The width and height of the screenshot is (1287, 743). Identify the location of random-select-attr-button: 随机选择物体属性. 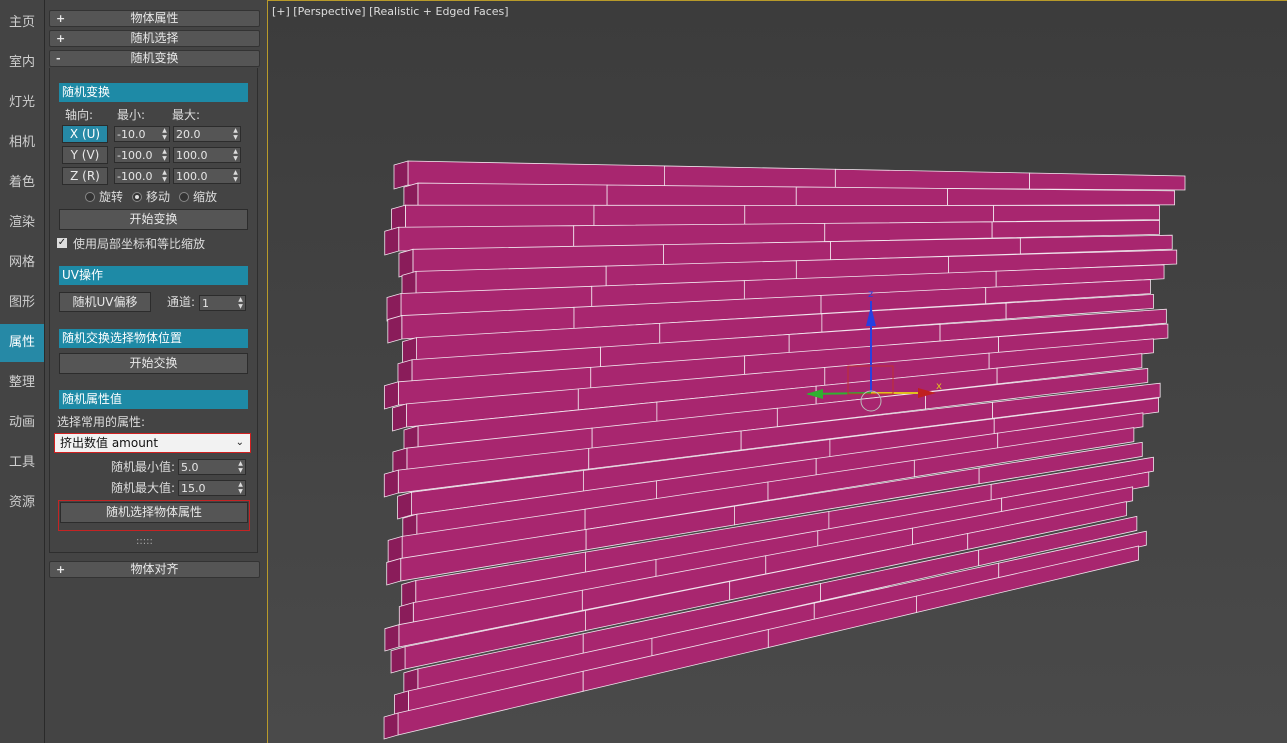
(154, 512).